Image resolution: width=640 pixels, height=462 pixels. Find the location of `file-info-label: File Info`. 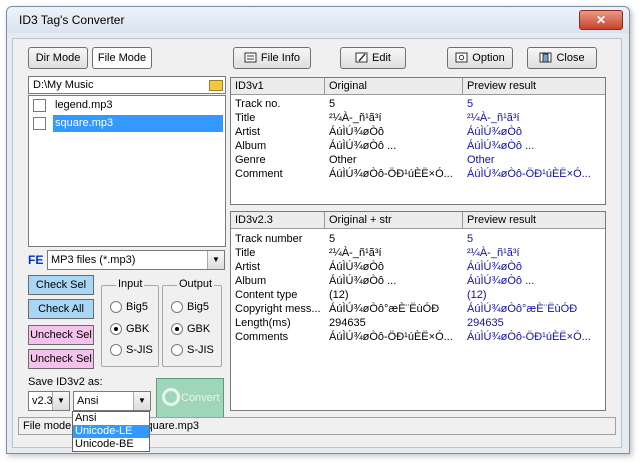

file-info-label: File Info is located at coordinates (280, 58).